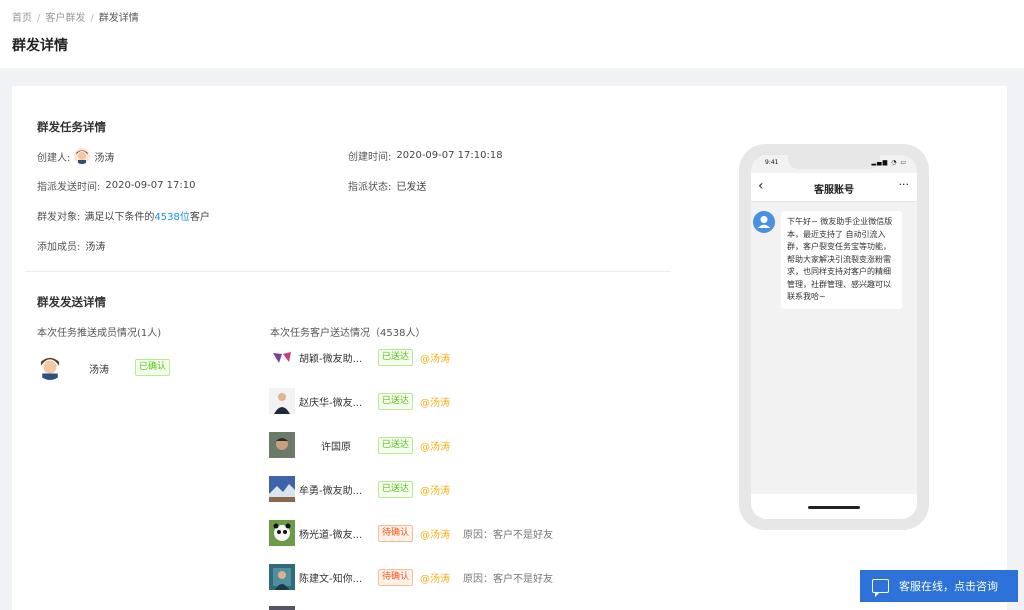  What do you see at coordinates (772, 162) in the screenshot?
I see `phone-status-time: 9:41` at bounding box center [772, 162].